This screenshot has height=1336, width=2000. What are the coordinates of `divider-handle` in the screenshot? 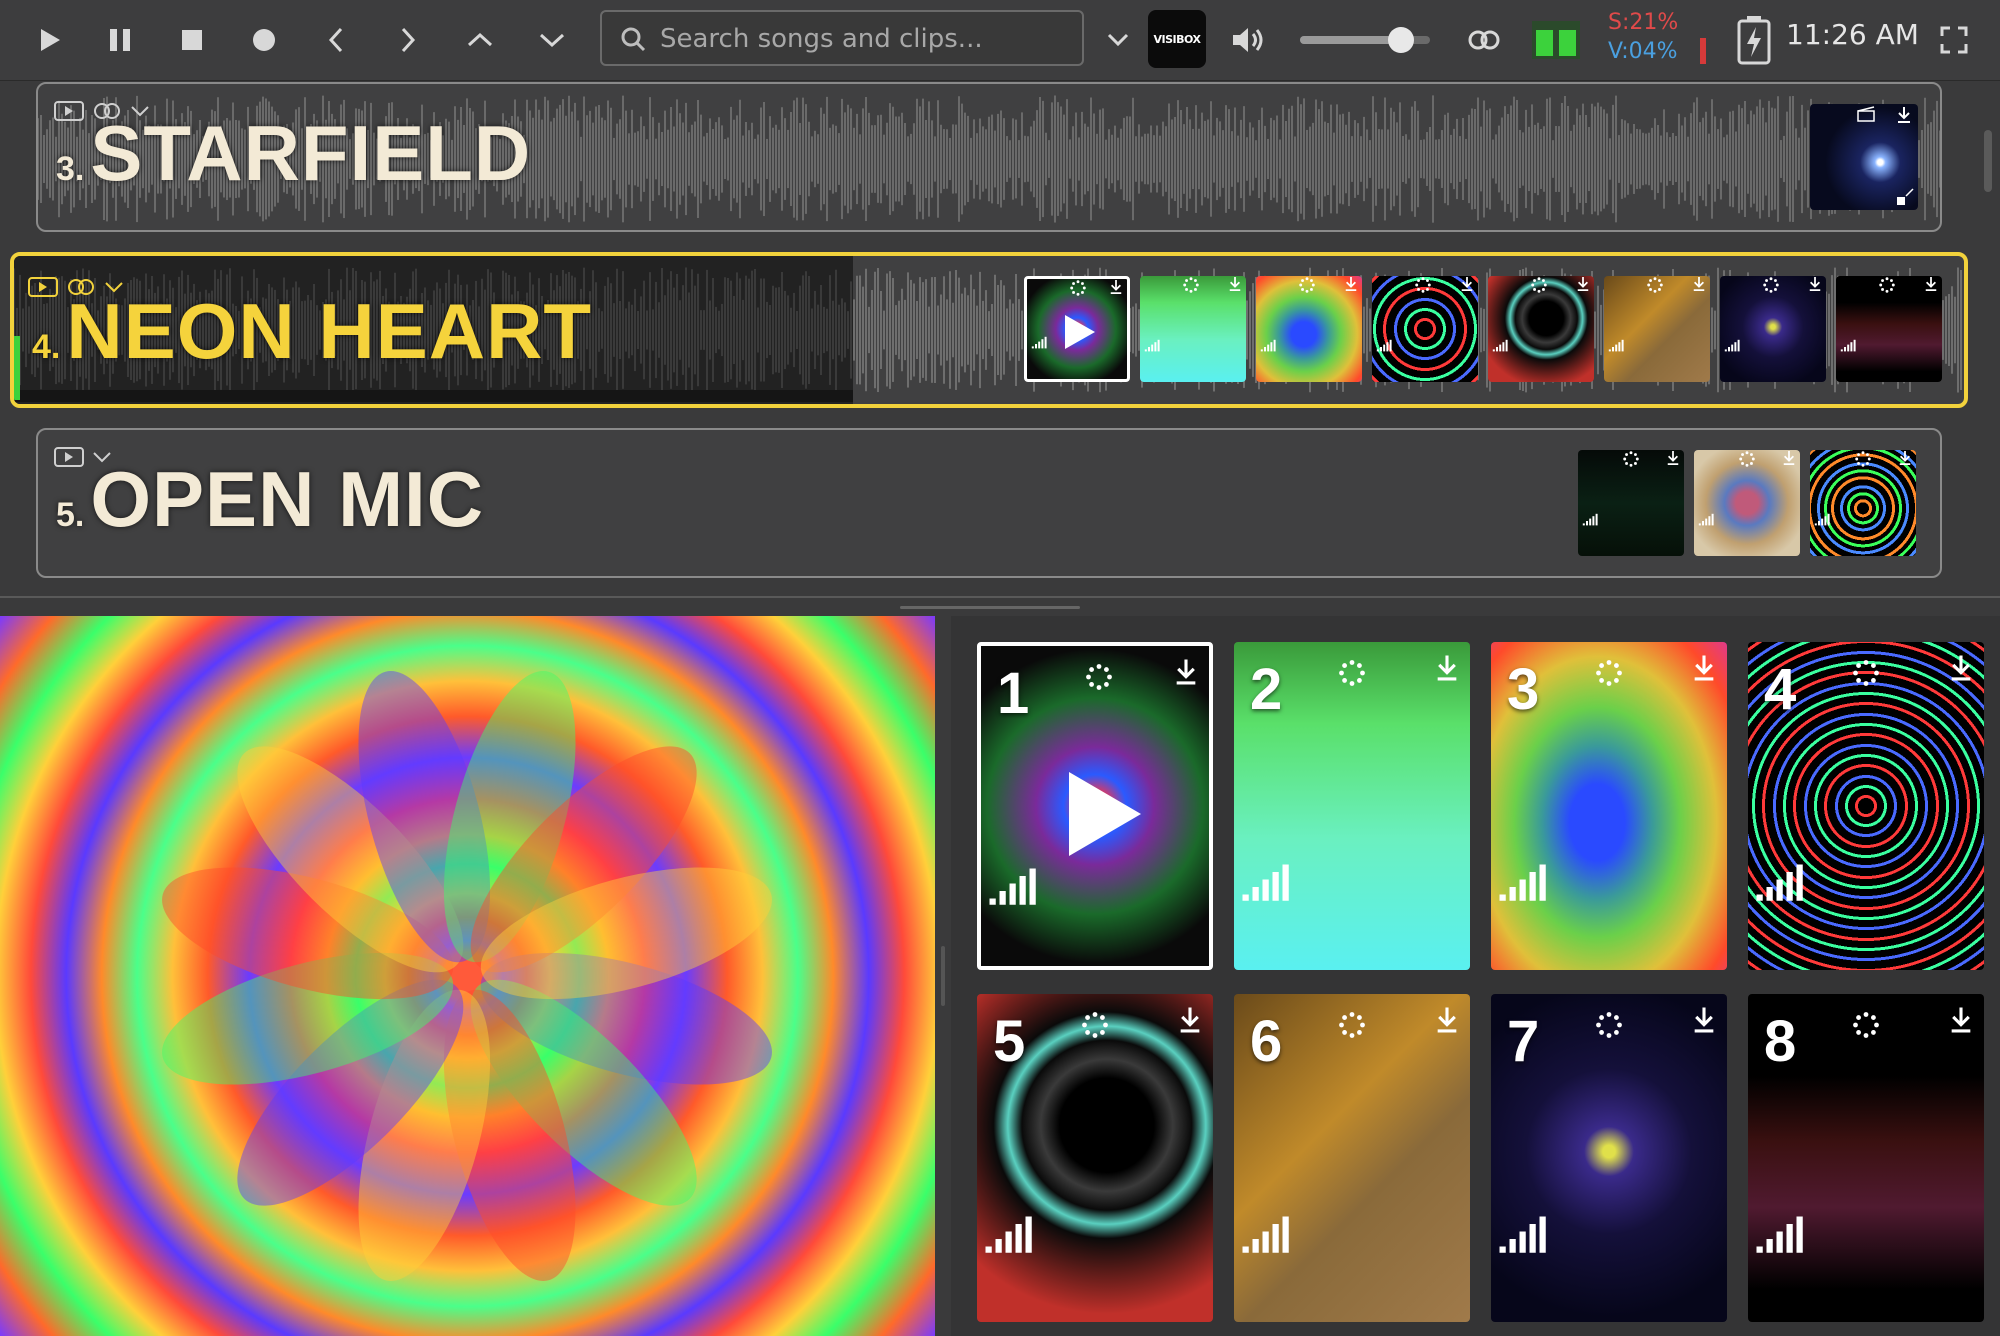 It's located at (990, 607).